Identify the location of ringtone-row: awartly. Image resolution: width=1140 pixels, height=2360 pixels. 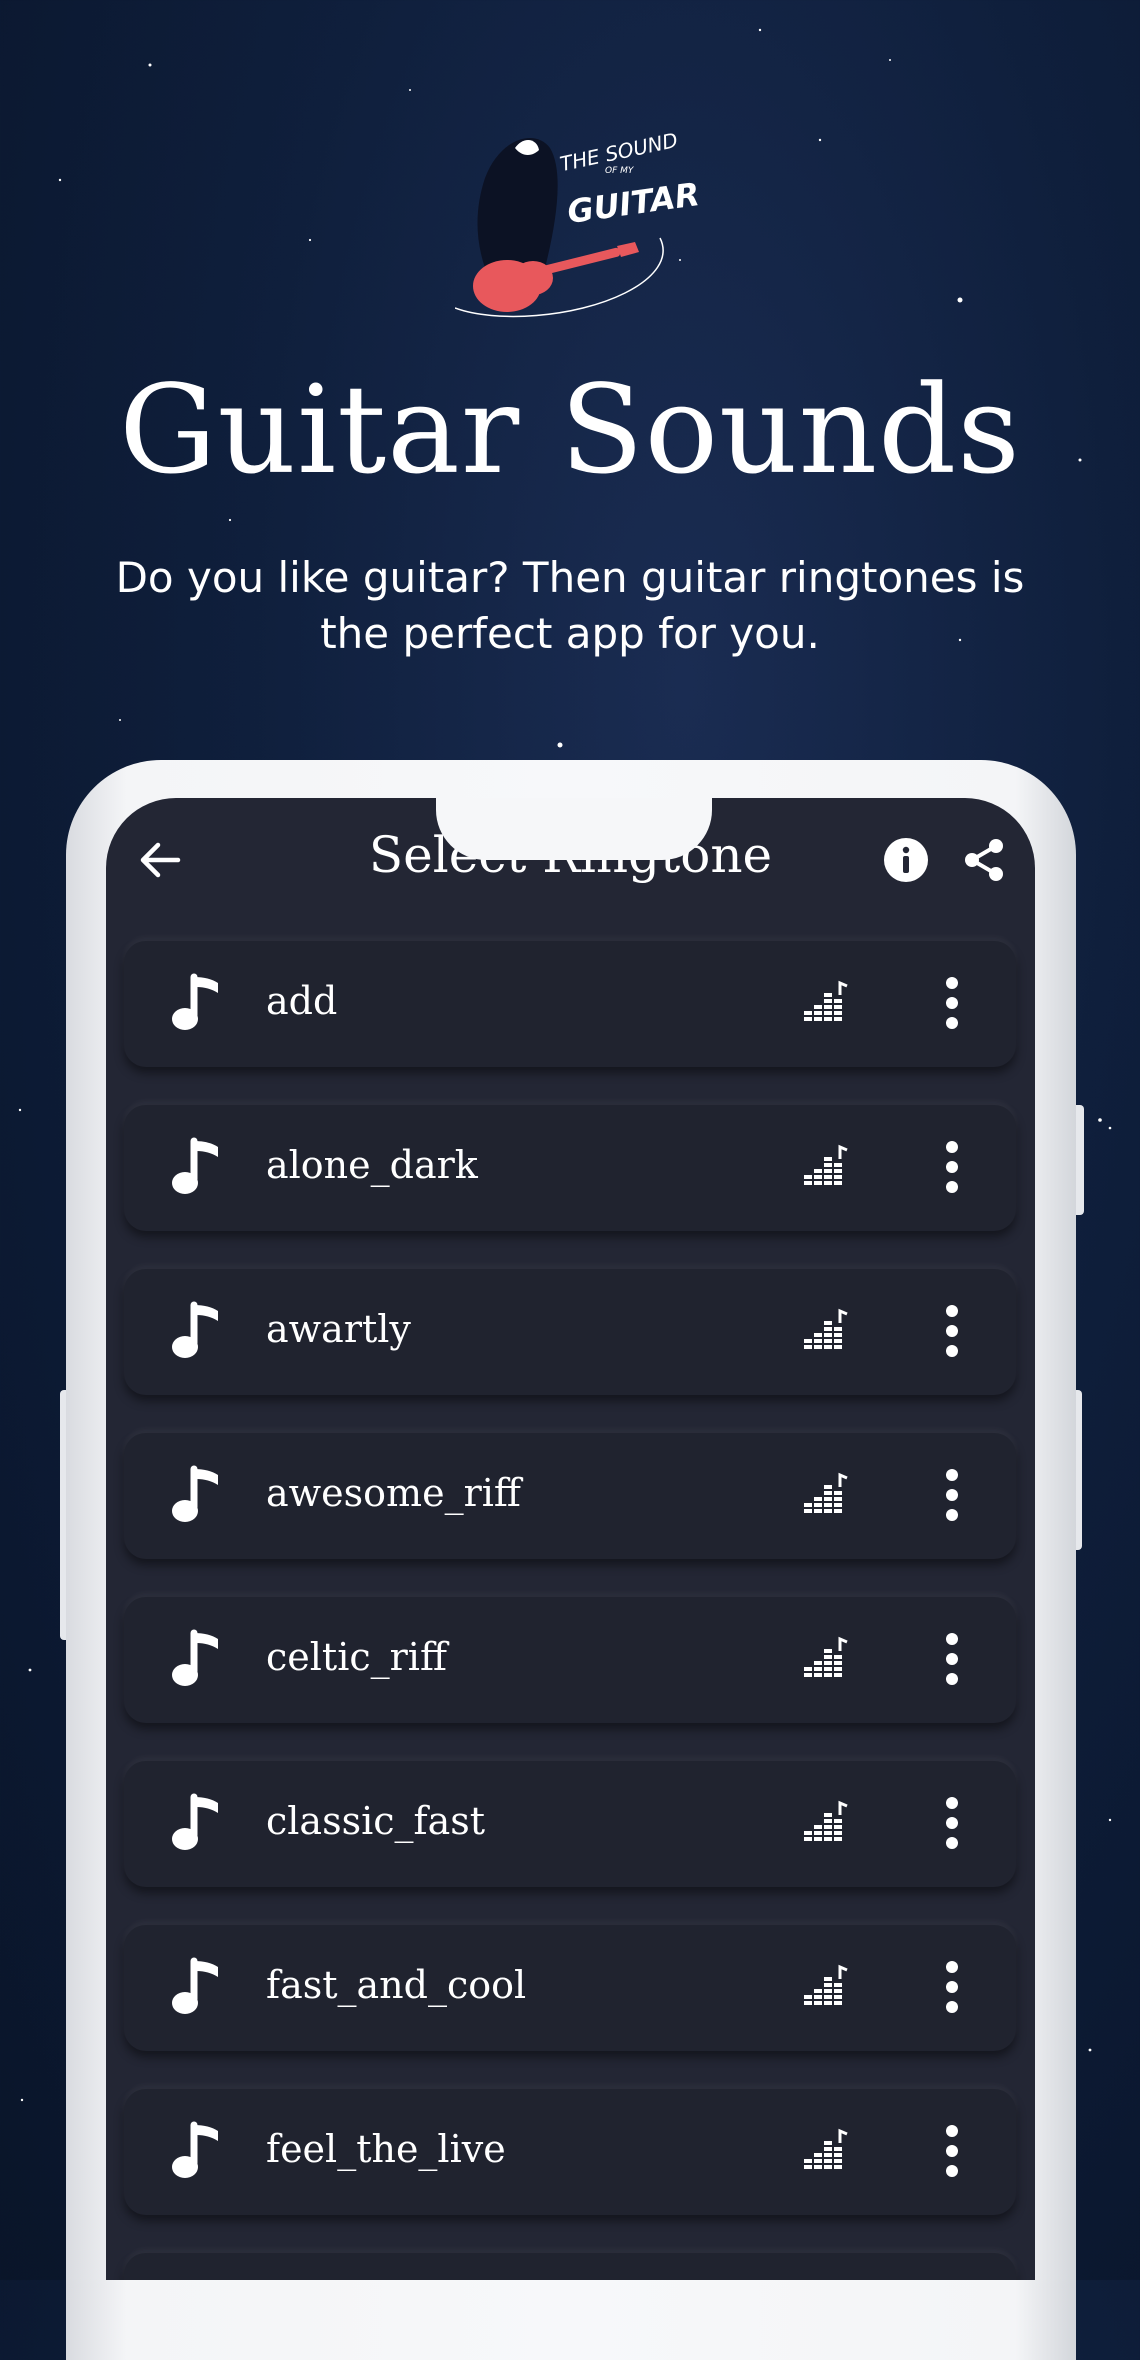
(570, 1332).